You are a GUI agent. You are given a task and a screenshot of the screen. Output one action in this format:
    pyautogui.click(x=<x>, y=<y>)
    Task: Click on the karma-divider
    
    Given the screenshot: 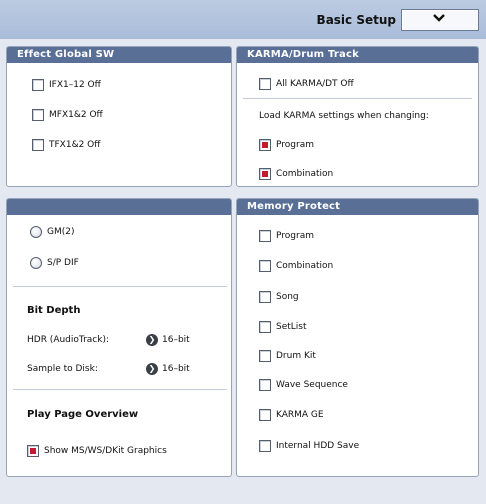 What is the action you would take?
    pyautogui.click(x=357, y=98)
    